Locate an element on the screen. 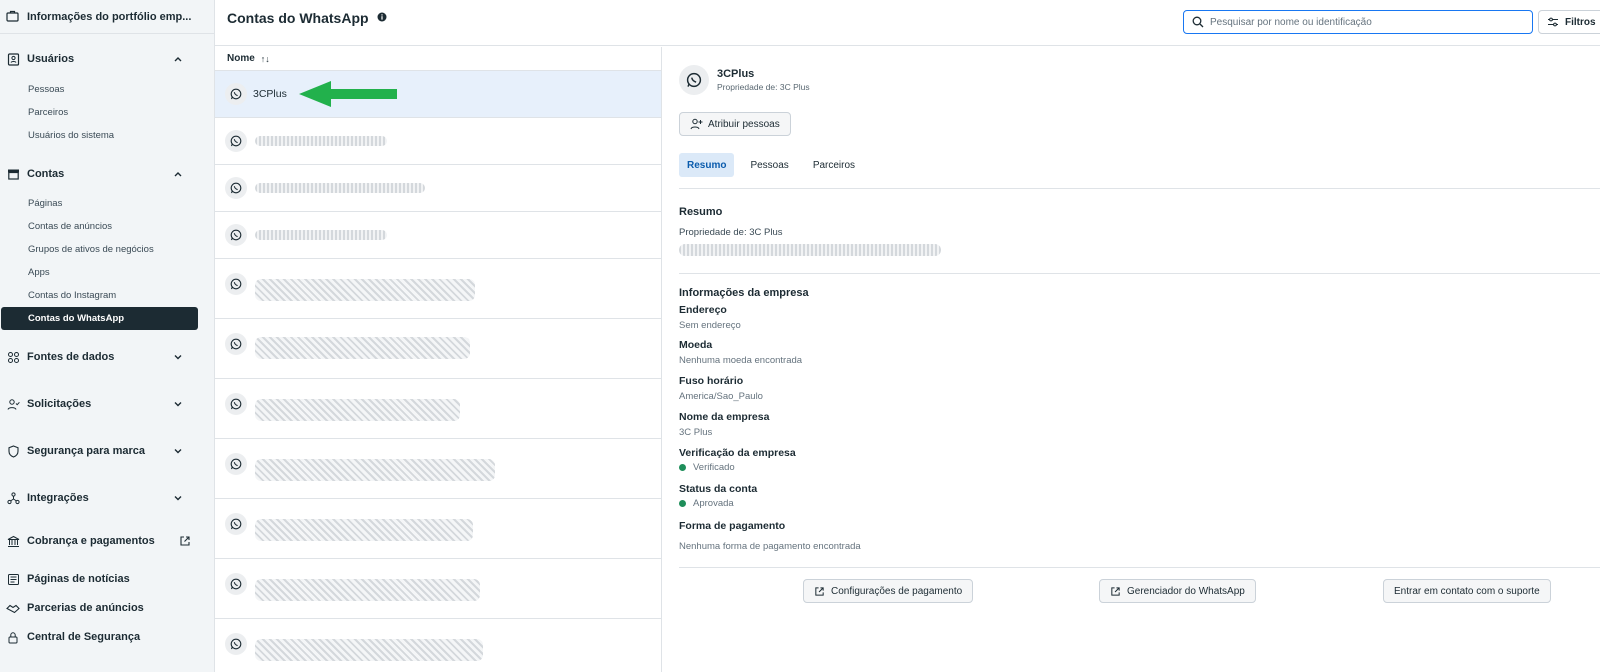  sidebar-item-billing: Cobrança e pagamentos is located at coordinates (107, 541).